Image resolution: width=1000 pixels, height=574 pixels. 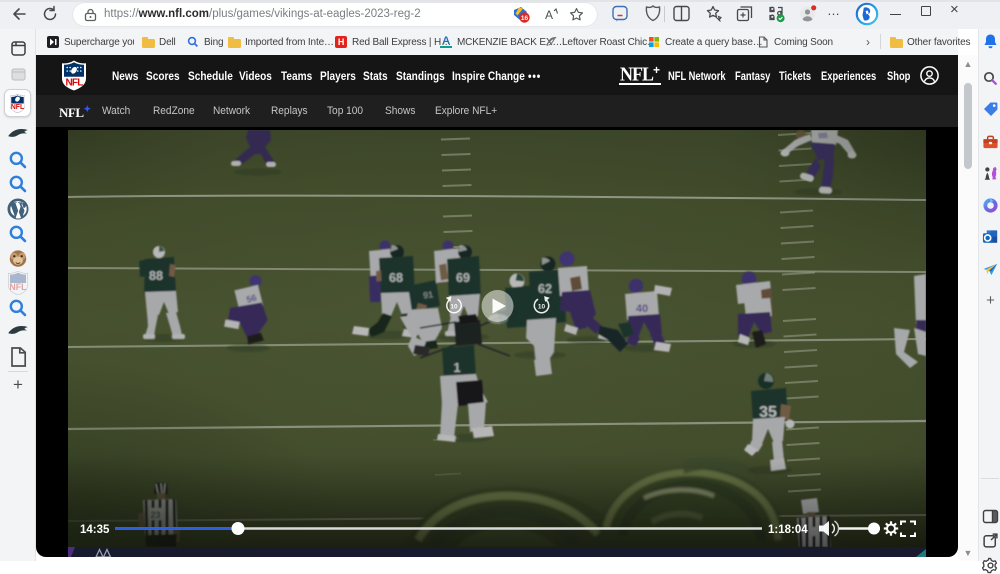 I want to click on svg-text: 1:18:04, so click(x=788, y=530).